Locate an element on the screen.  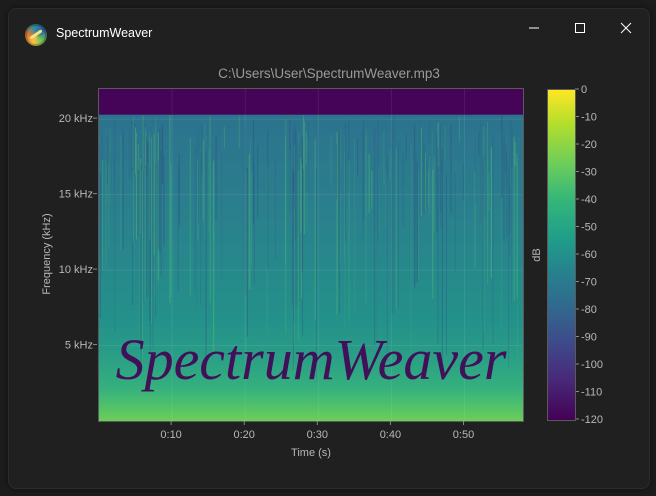
y-axis-ticks: 5 kHz 10 kHz 15 kHz 20 kHz is located at coordinates (78, 232).